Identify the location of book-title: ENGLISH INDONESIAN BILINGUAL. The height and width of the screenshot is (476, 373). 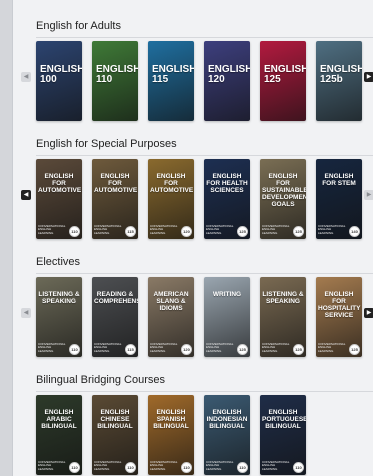
(227, 419).